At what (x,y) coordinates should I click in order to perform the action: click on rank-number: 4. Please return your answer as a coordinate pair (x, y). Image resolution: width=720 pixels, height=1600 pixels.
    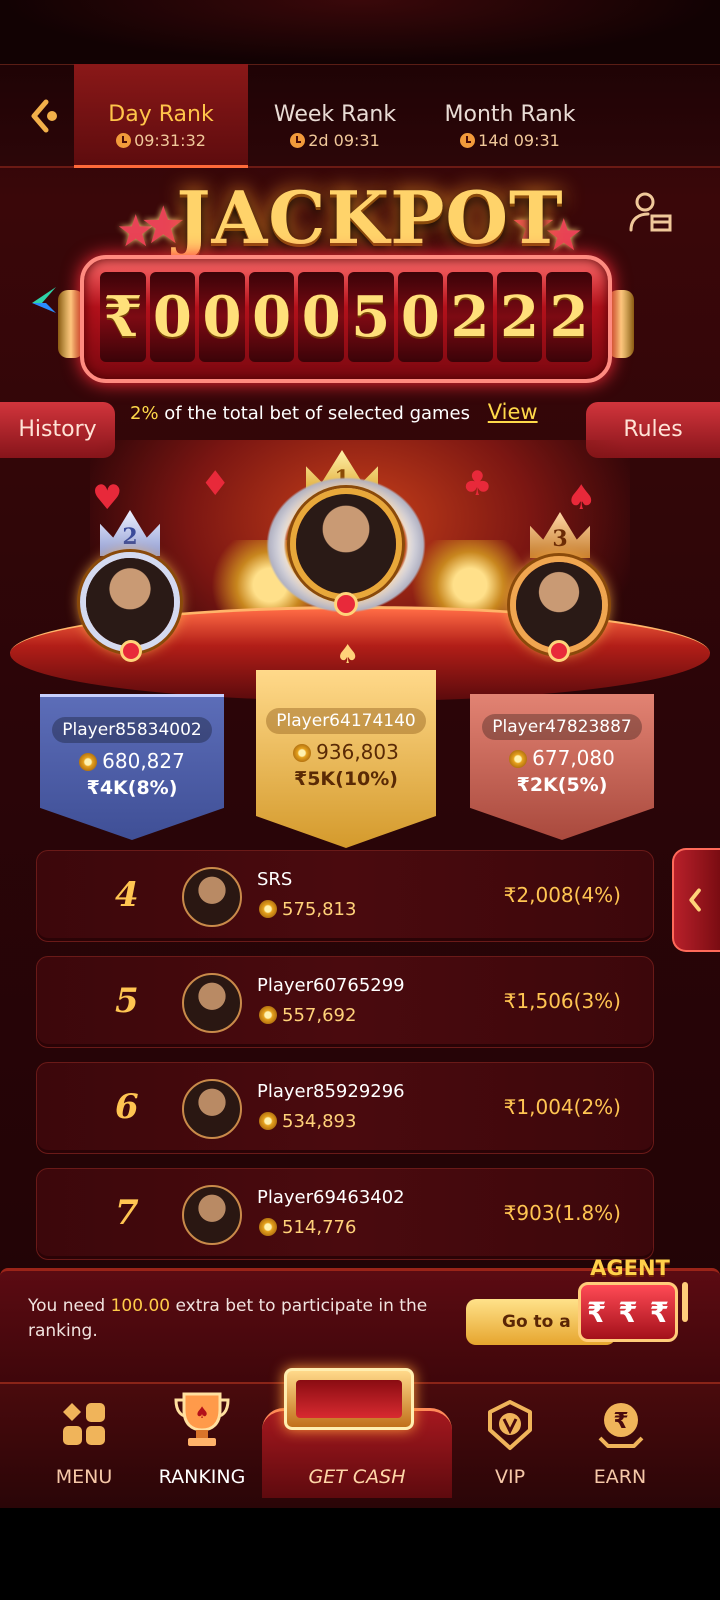
    Looking at the image, I should click on (127, 895).